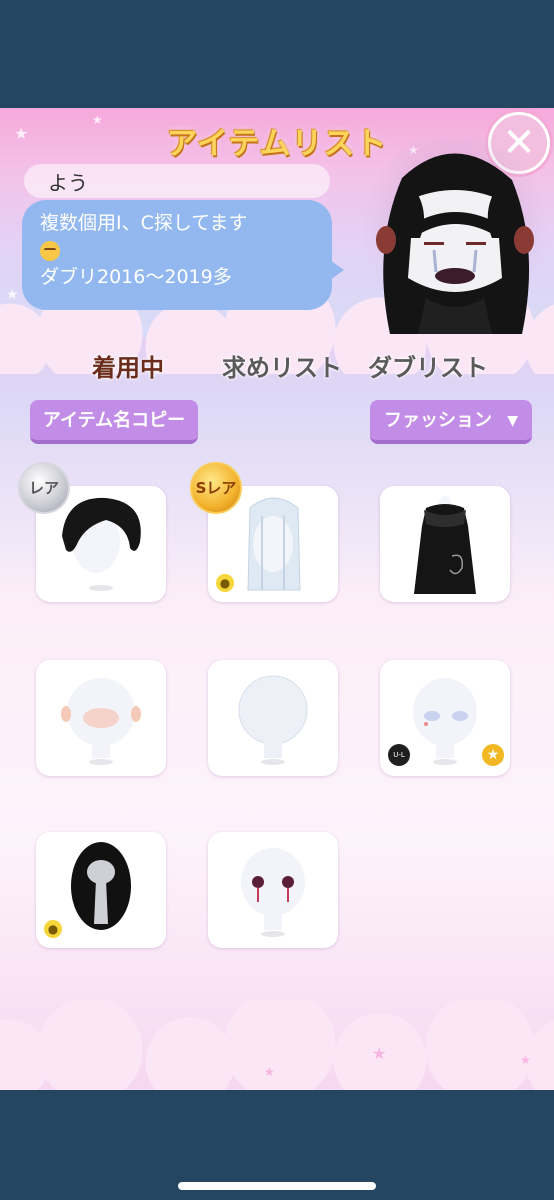 The image size is (554, 1200). What do you see at coordinates (177, 181) in the screenshot?
I see `user-name: よう` at bounding box center [177, 181].